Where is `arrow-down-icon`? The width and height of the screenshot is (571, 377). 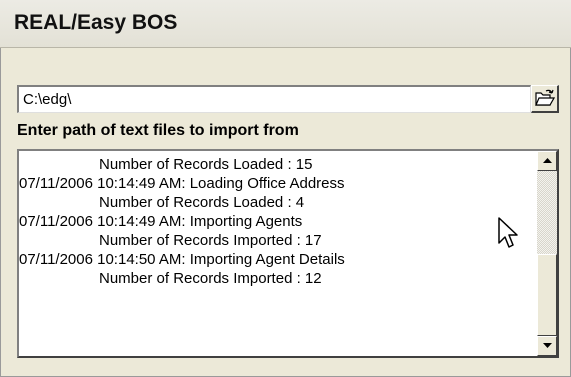 arrow-down-icon is located at coordinates (547, 345).